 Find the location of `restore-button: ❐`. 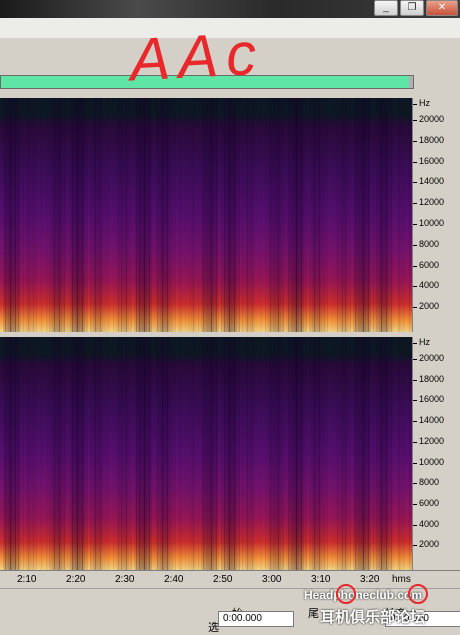

restore-button: ❐ is located at coordinates (412, 8).